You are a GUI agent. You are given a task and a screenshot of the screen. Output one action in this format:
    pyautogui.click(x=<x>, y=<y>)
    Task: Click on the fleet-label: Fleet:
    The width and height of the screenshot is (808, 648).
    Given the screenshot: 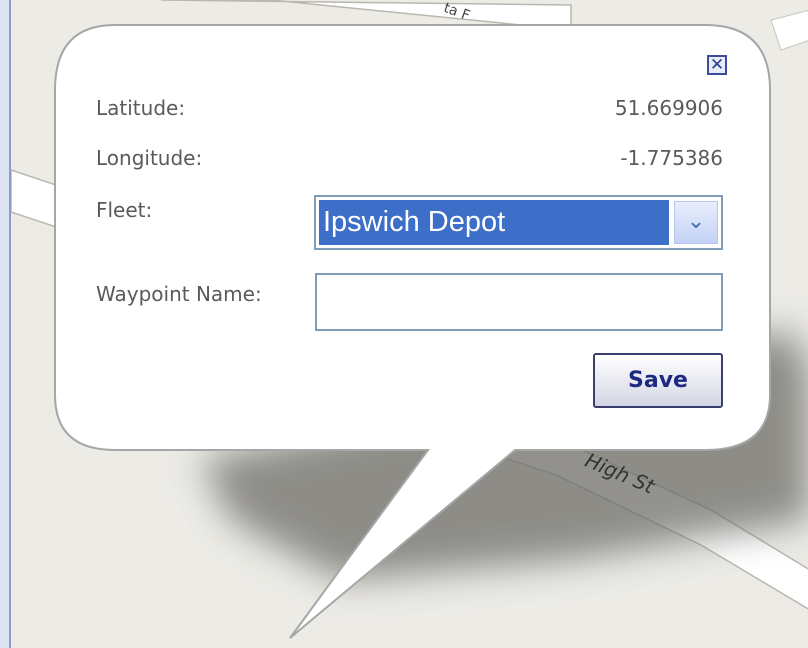 What is the action you would take?
    pyautogui.click(x=124, y=210)
    